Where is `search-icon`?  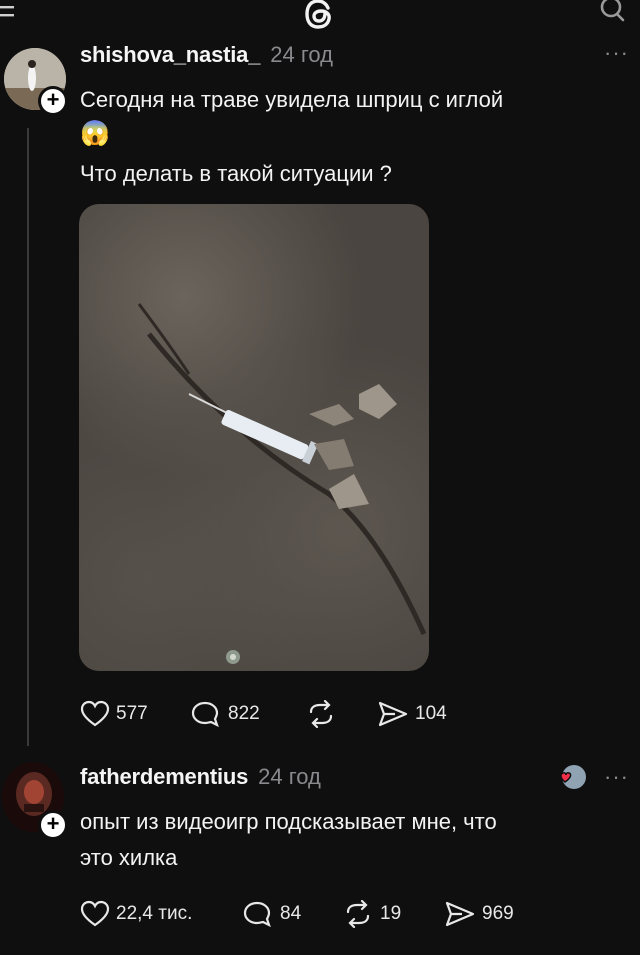
search-icon is located at coordinates (613, 14).